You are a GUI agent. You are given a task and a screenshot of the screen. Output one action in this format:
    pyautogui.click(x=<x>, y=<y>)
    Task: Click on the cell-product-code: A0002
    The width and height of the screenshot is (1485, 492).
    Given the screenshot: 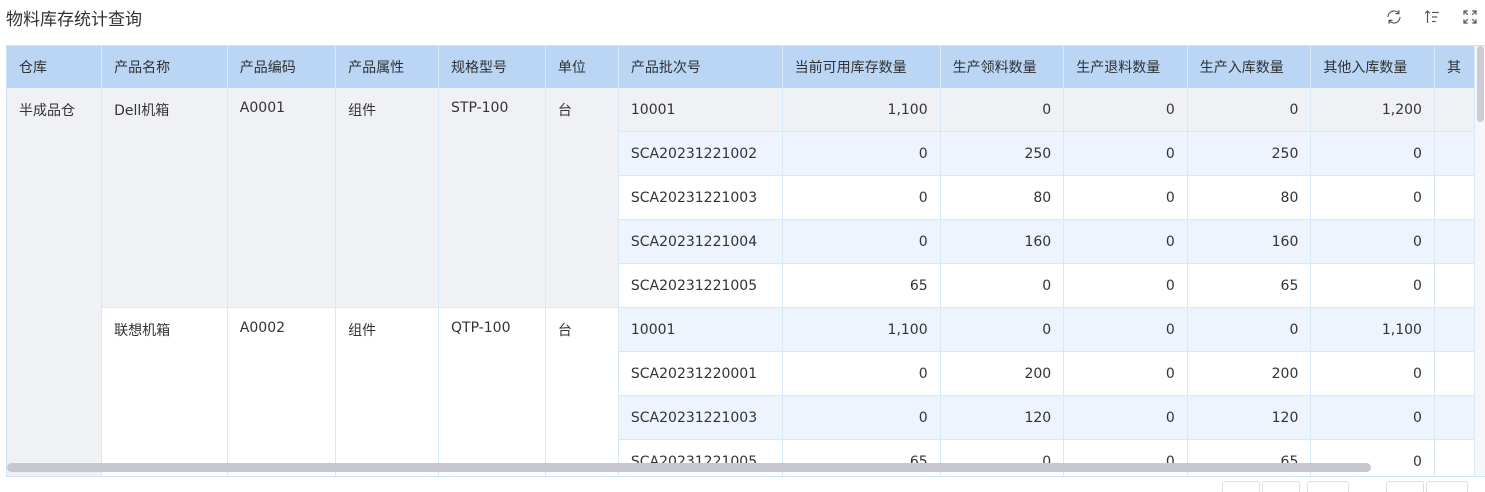 What is the action you would take?
    pyautogui.click(x=282, y=391)
    